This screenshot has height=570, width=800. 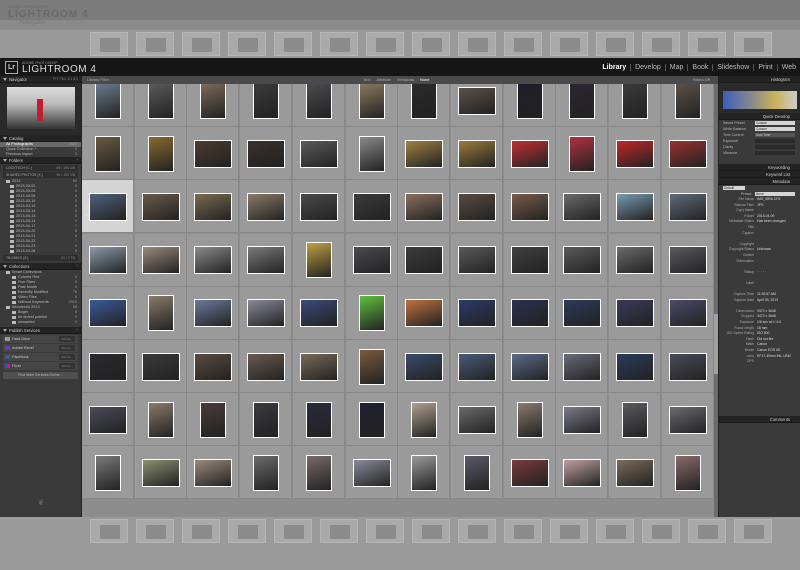 What do you see at coordinates (759, 419) in the screenshot?
I see `comments-header: Comments` at bounding box center [759, 419].